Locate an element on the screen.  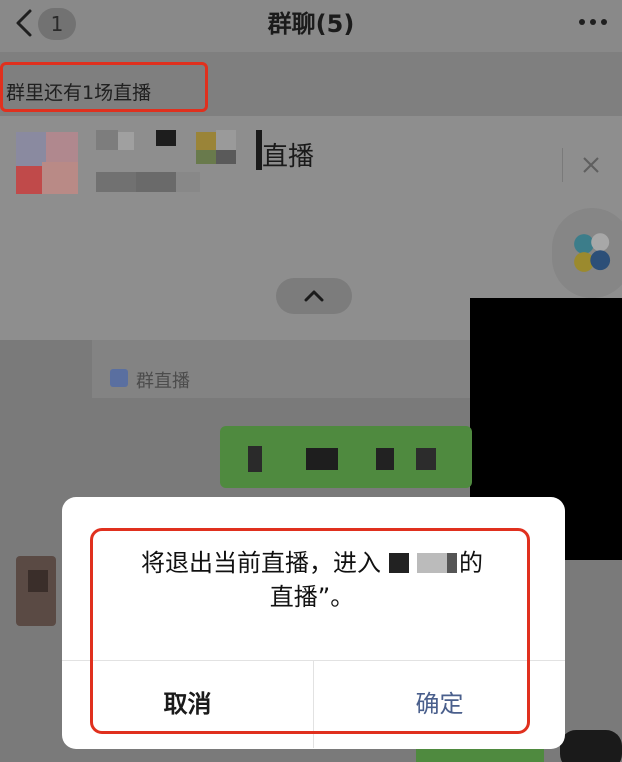
app-logo-icon is located at coordinates (592, 252).